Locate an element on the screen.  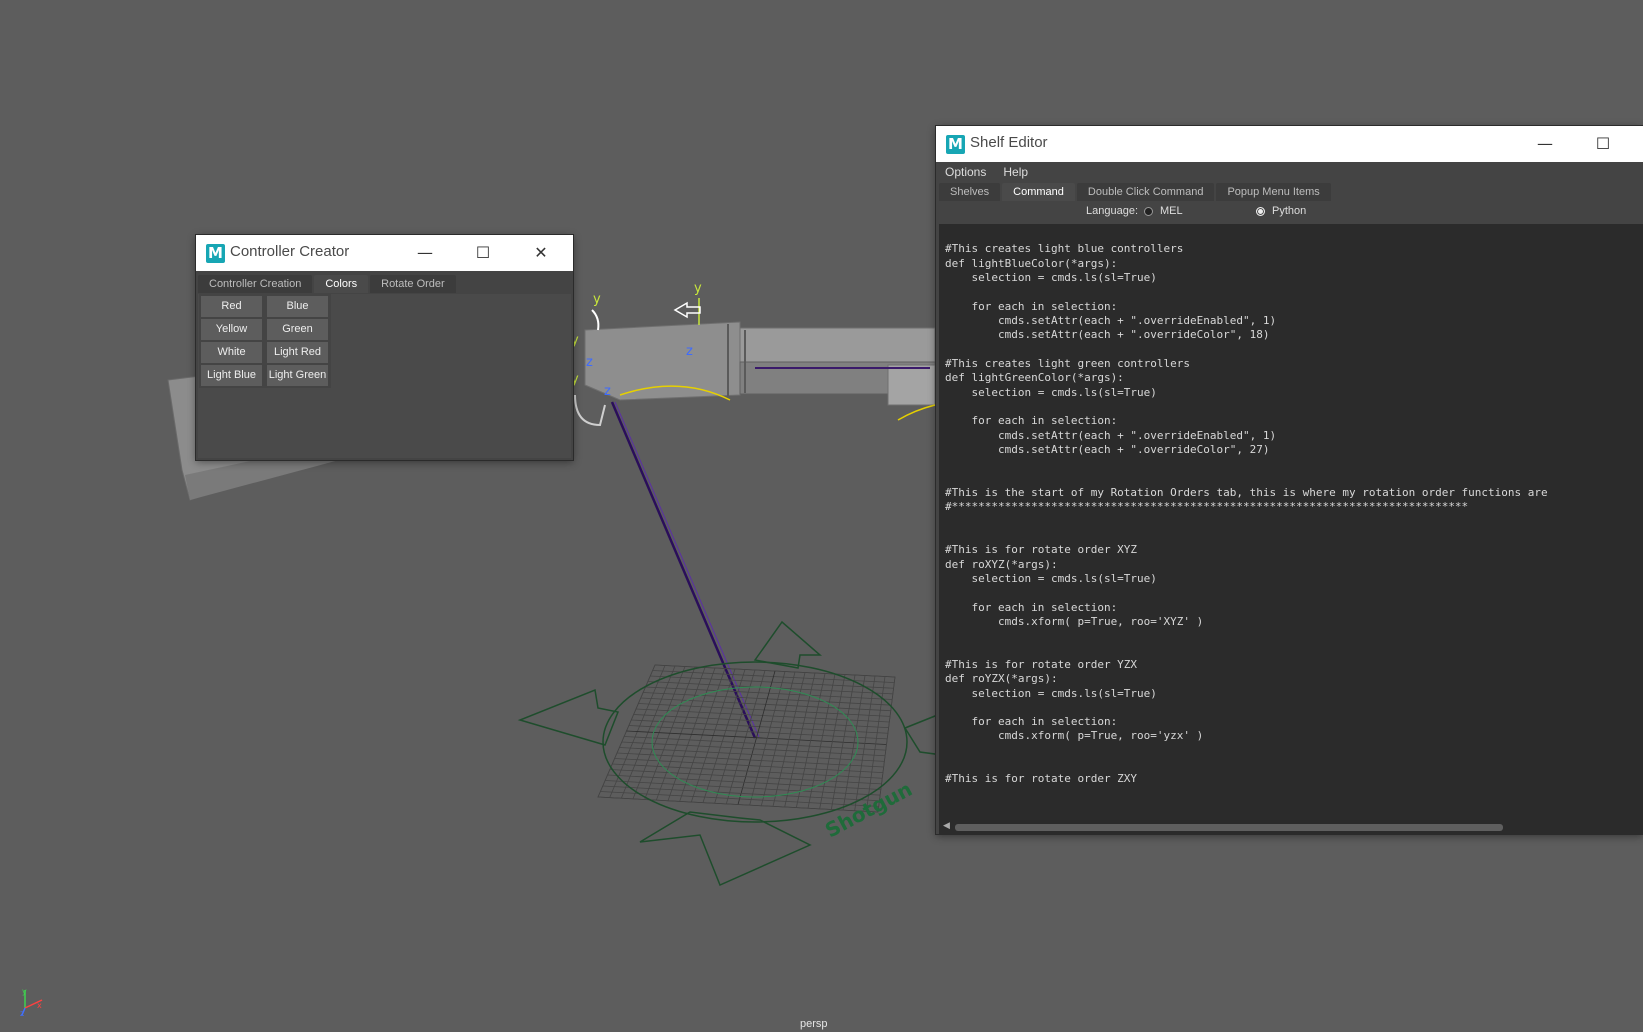
radio-python-indicator is located at coordinates (1260, 211).